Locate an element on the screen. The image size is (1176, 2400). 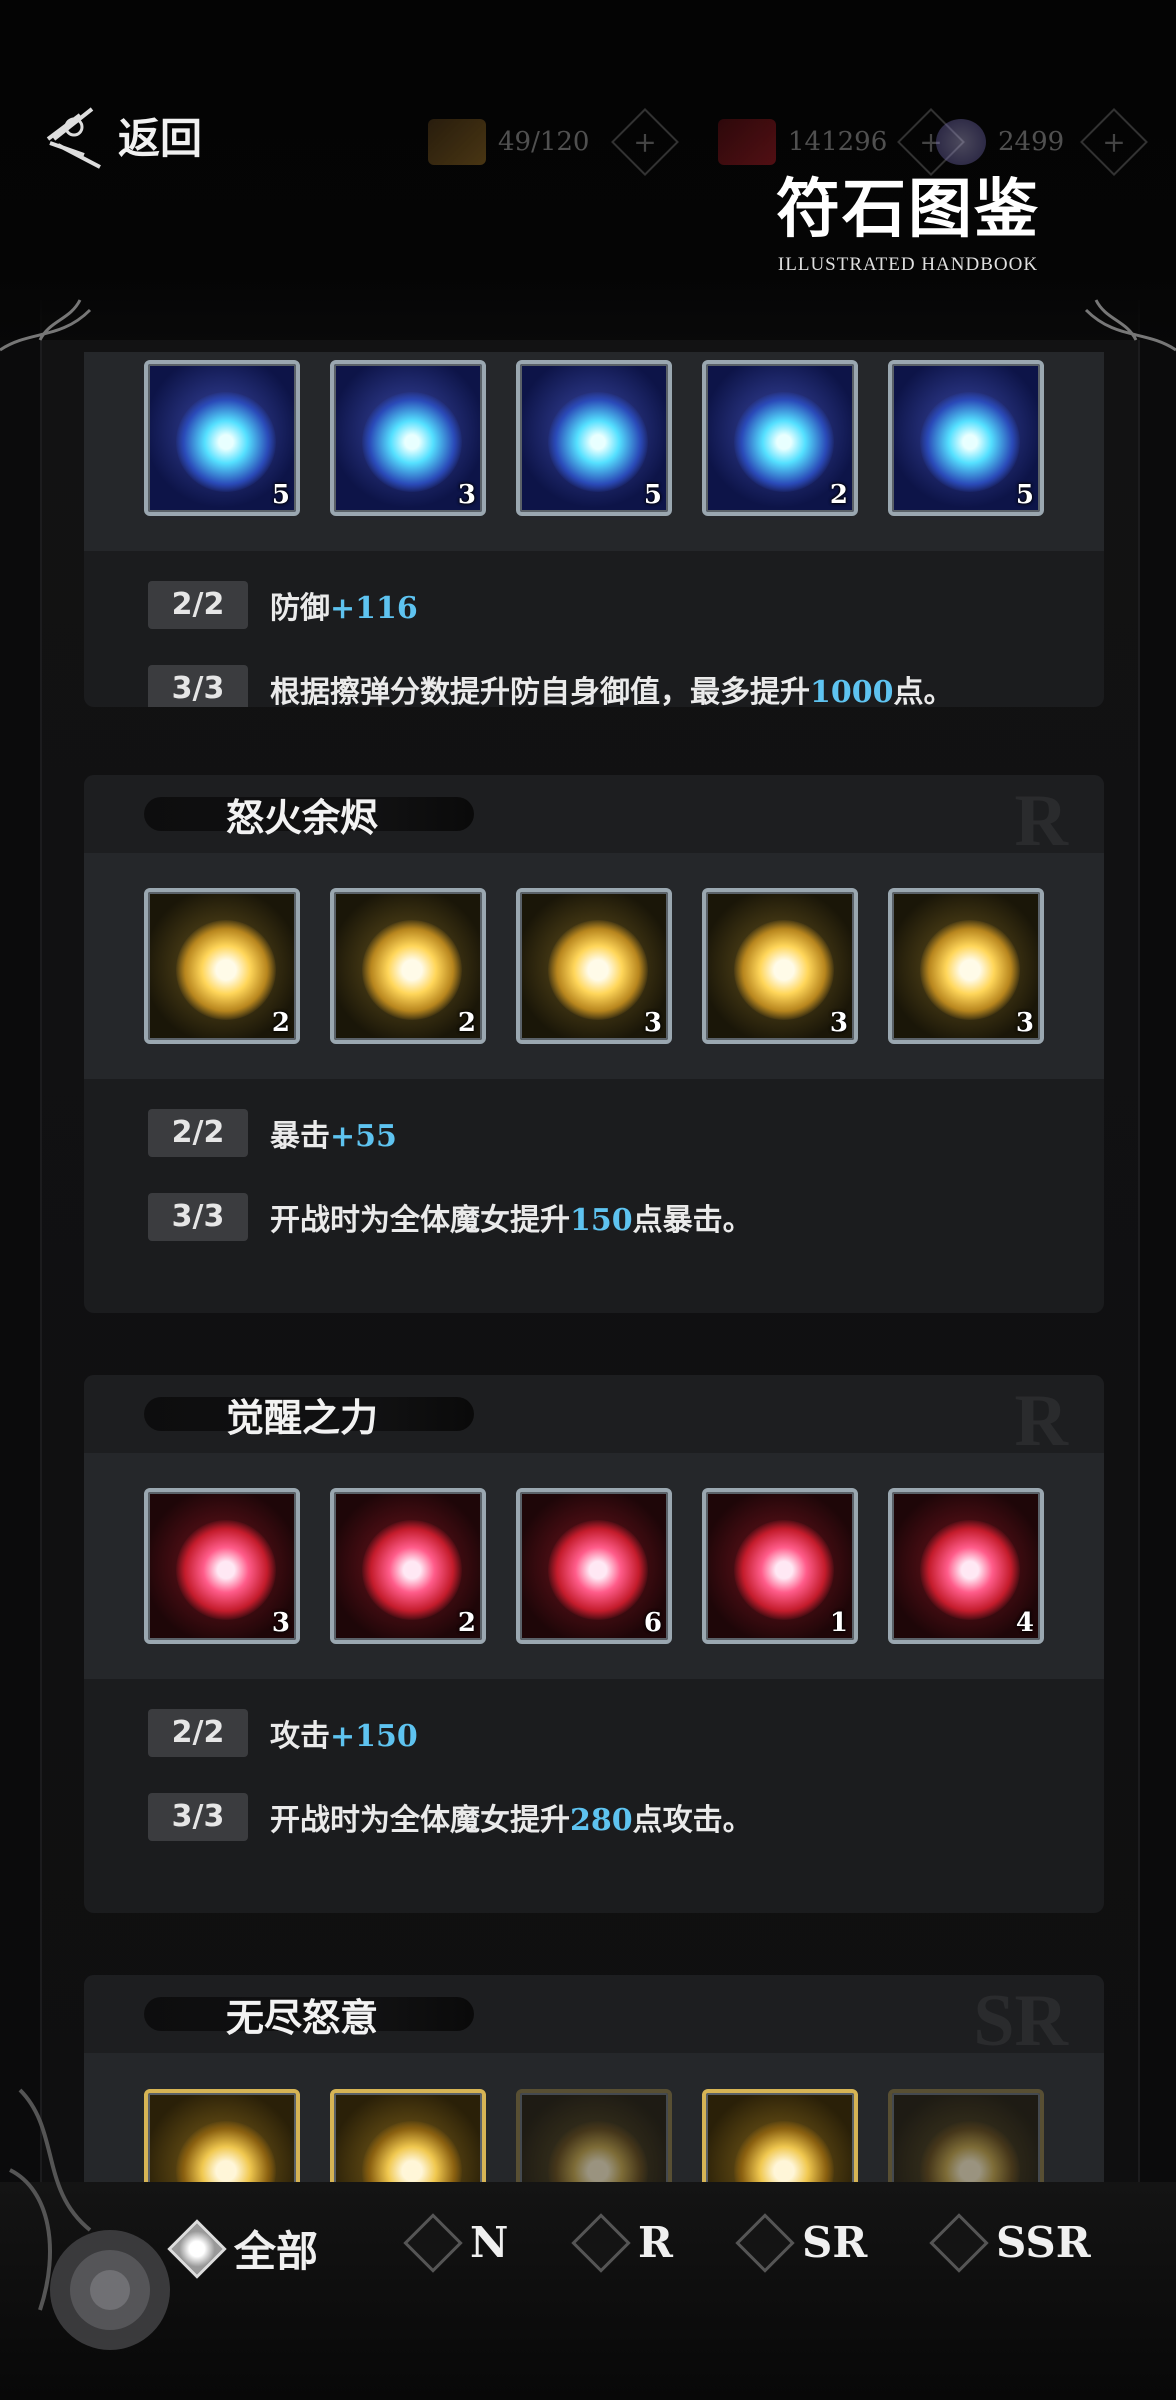
rune-set-header: 觉醒之力 R is located at coordinates (594, 1418).